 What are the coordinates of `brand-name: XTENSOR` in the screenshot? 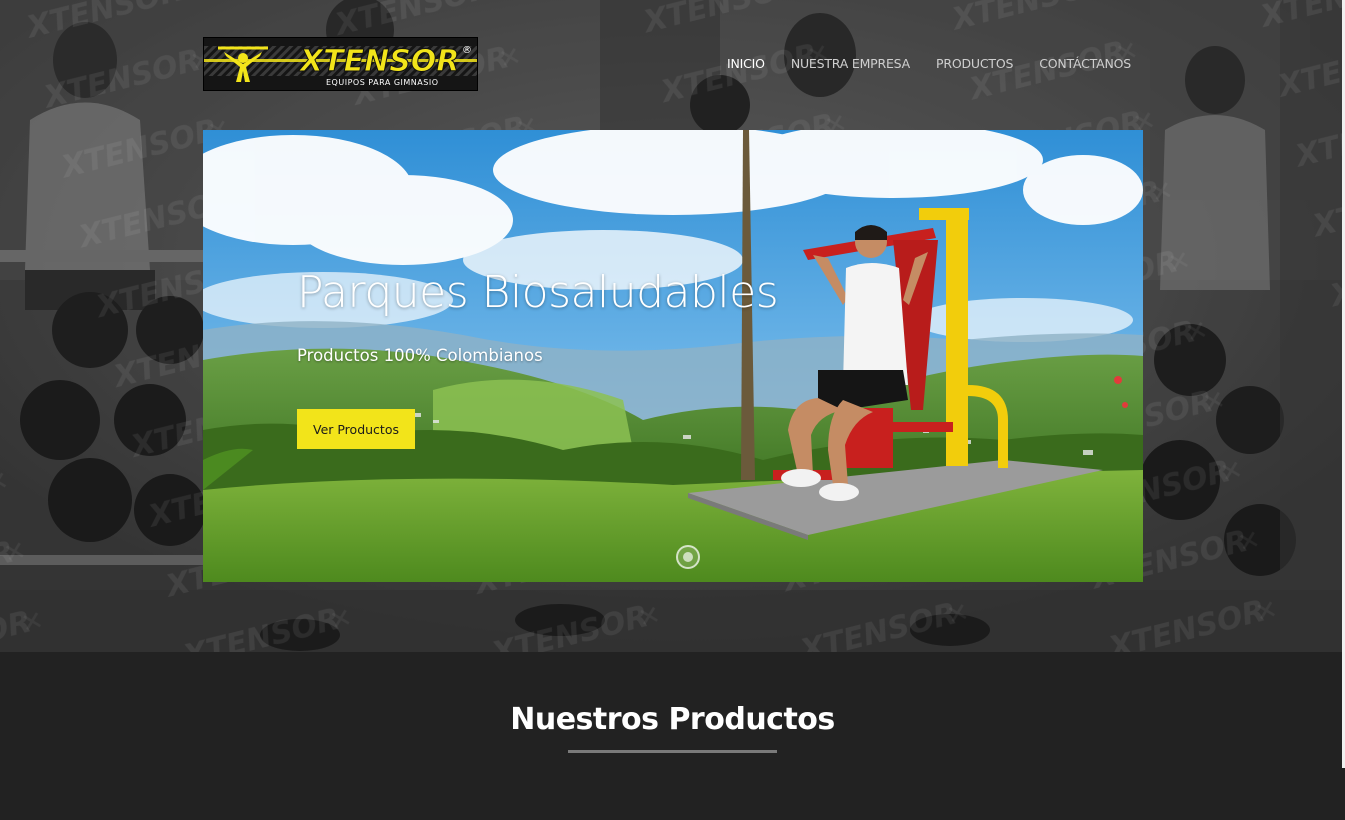 It's located at (378, 61).